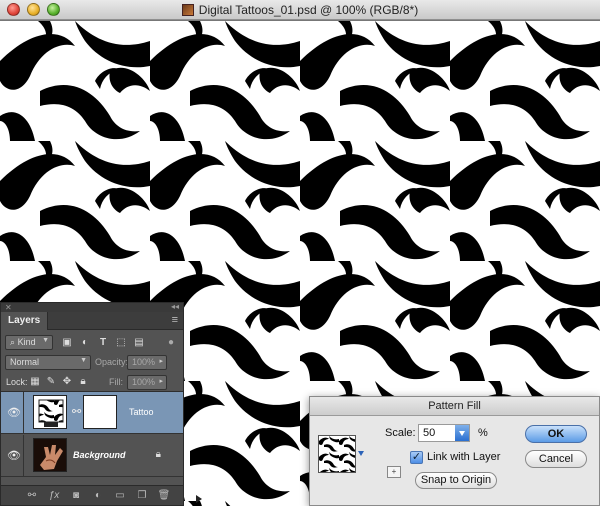 This screenshot has width=600, height=506. What do you see at coordinates (17, 382) in the screenshot?
I see `lock-label: Lock:` at bounding box center [17, 382].